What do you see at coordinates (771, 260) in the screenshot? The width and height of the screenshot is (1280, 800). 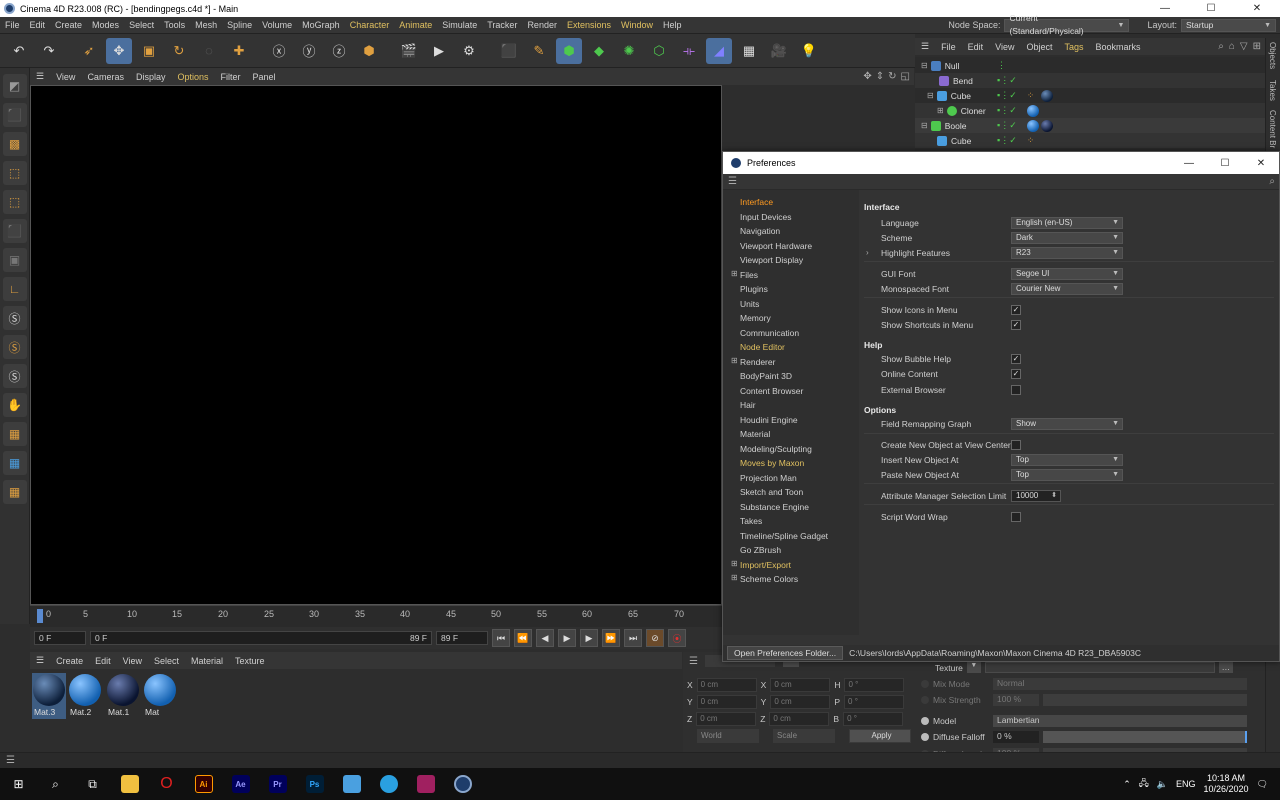 I see `nav-viewport-display: Viewport Display` at bounding box center [771, 260].